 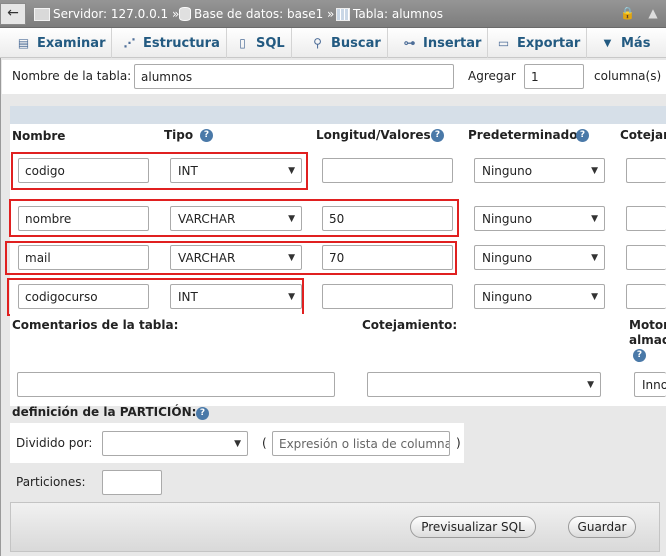 I want to click on paren-open: (, so click(x=264, y=443).